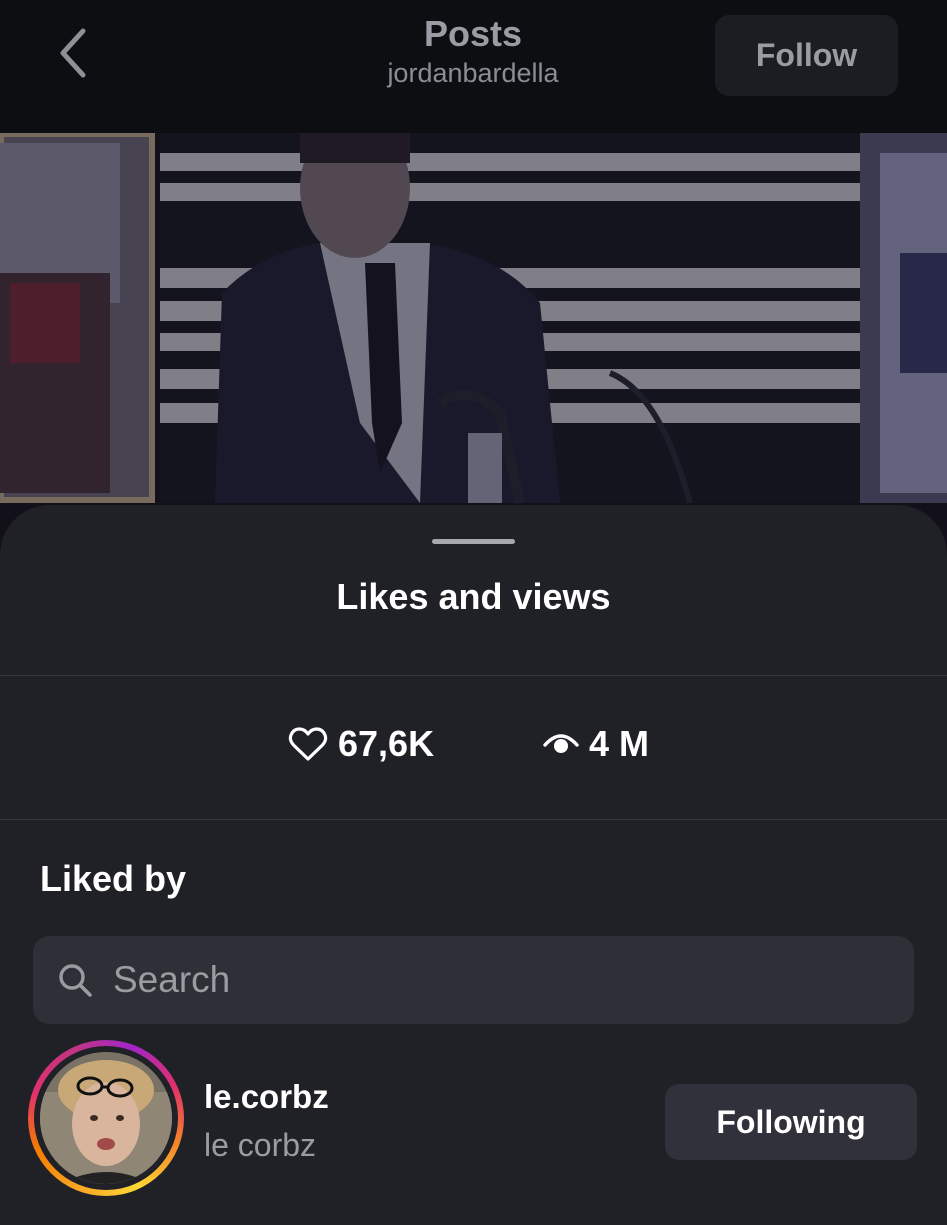 Image resolution: width=947 pixels, height=1225 pixels. I want to click on page-title: Posts, so click(473, 33).